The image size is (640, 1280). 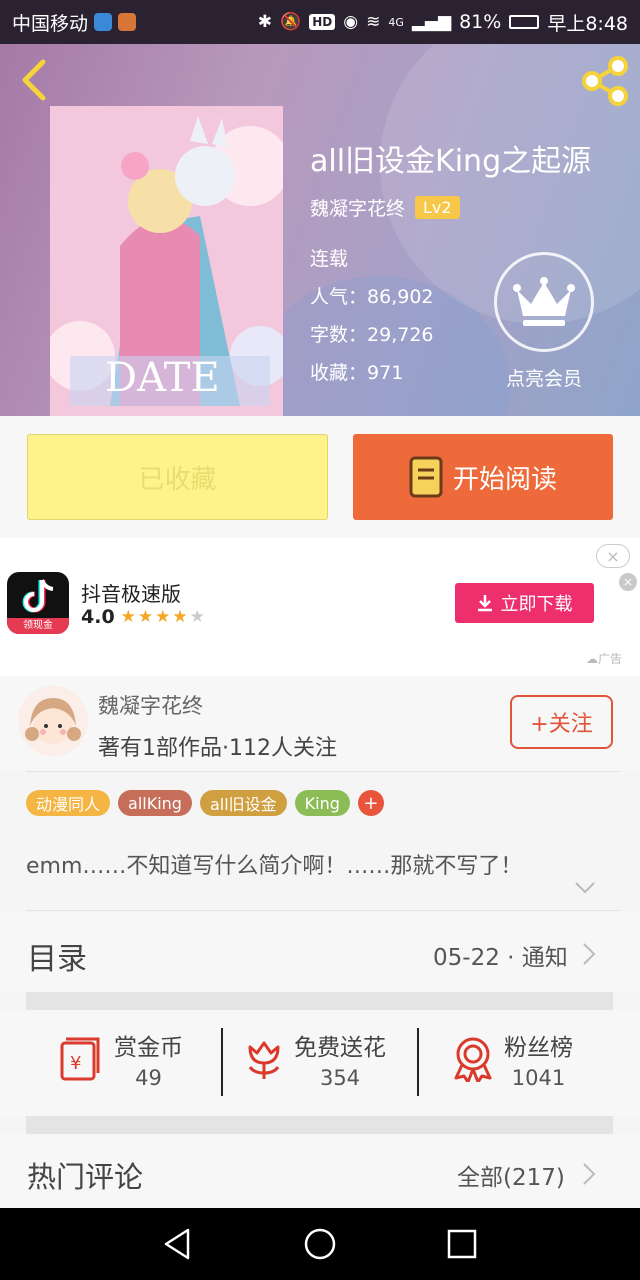 What do you see at coordinates (396, 22) in the screenshot?
I see `network-type: 4G` at bounding box center [396, 22].